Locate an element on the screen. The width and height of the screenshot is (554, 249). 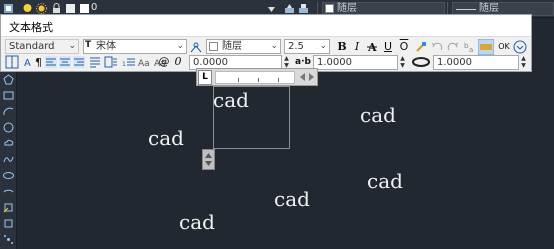
tracking-field: 1.0000 is located at coordinates (355, 62).